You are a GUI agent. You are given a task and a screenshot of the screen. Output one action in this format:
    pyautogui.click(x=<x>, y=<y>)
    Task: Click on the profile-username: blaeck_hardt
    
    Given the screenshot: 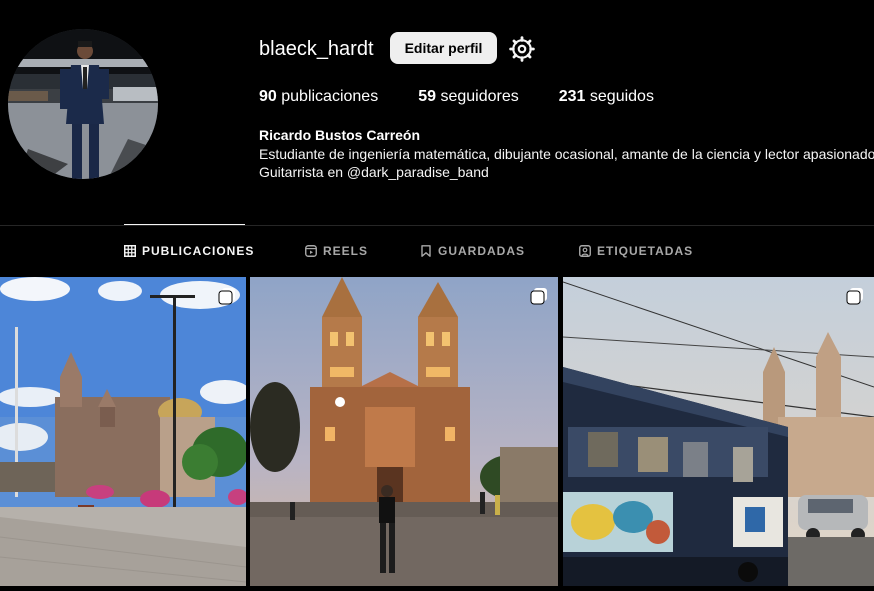 What is the action you would take?
    pyautogui.click(x=316, y=49)
    